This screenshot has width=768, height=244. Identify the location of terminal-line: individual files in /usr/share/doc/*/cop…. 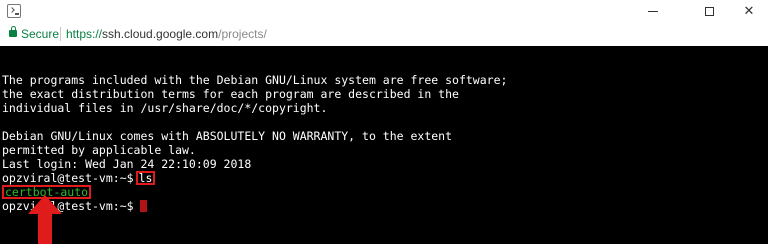
(165, 108).